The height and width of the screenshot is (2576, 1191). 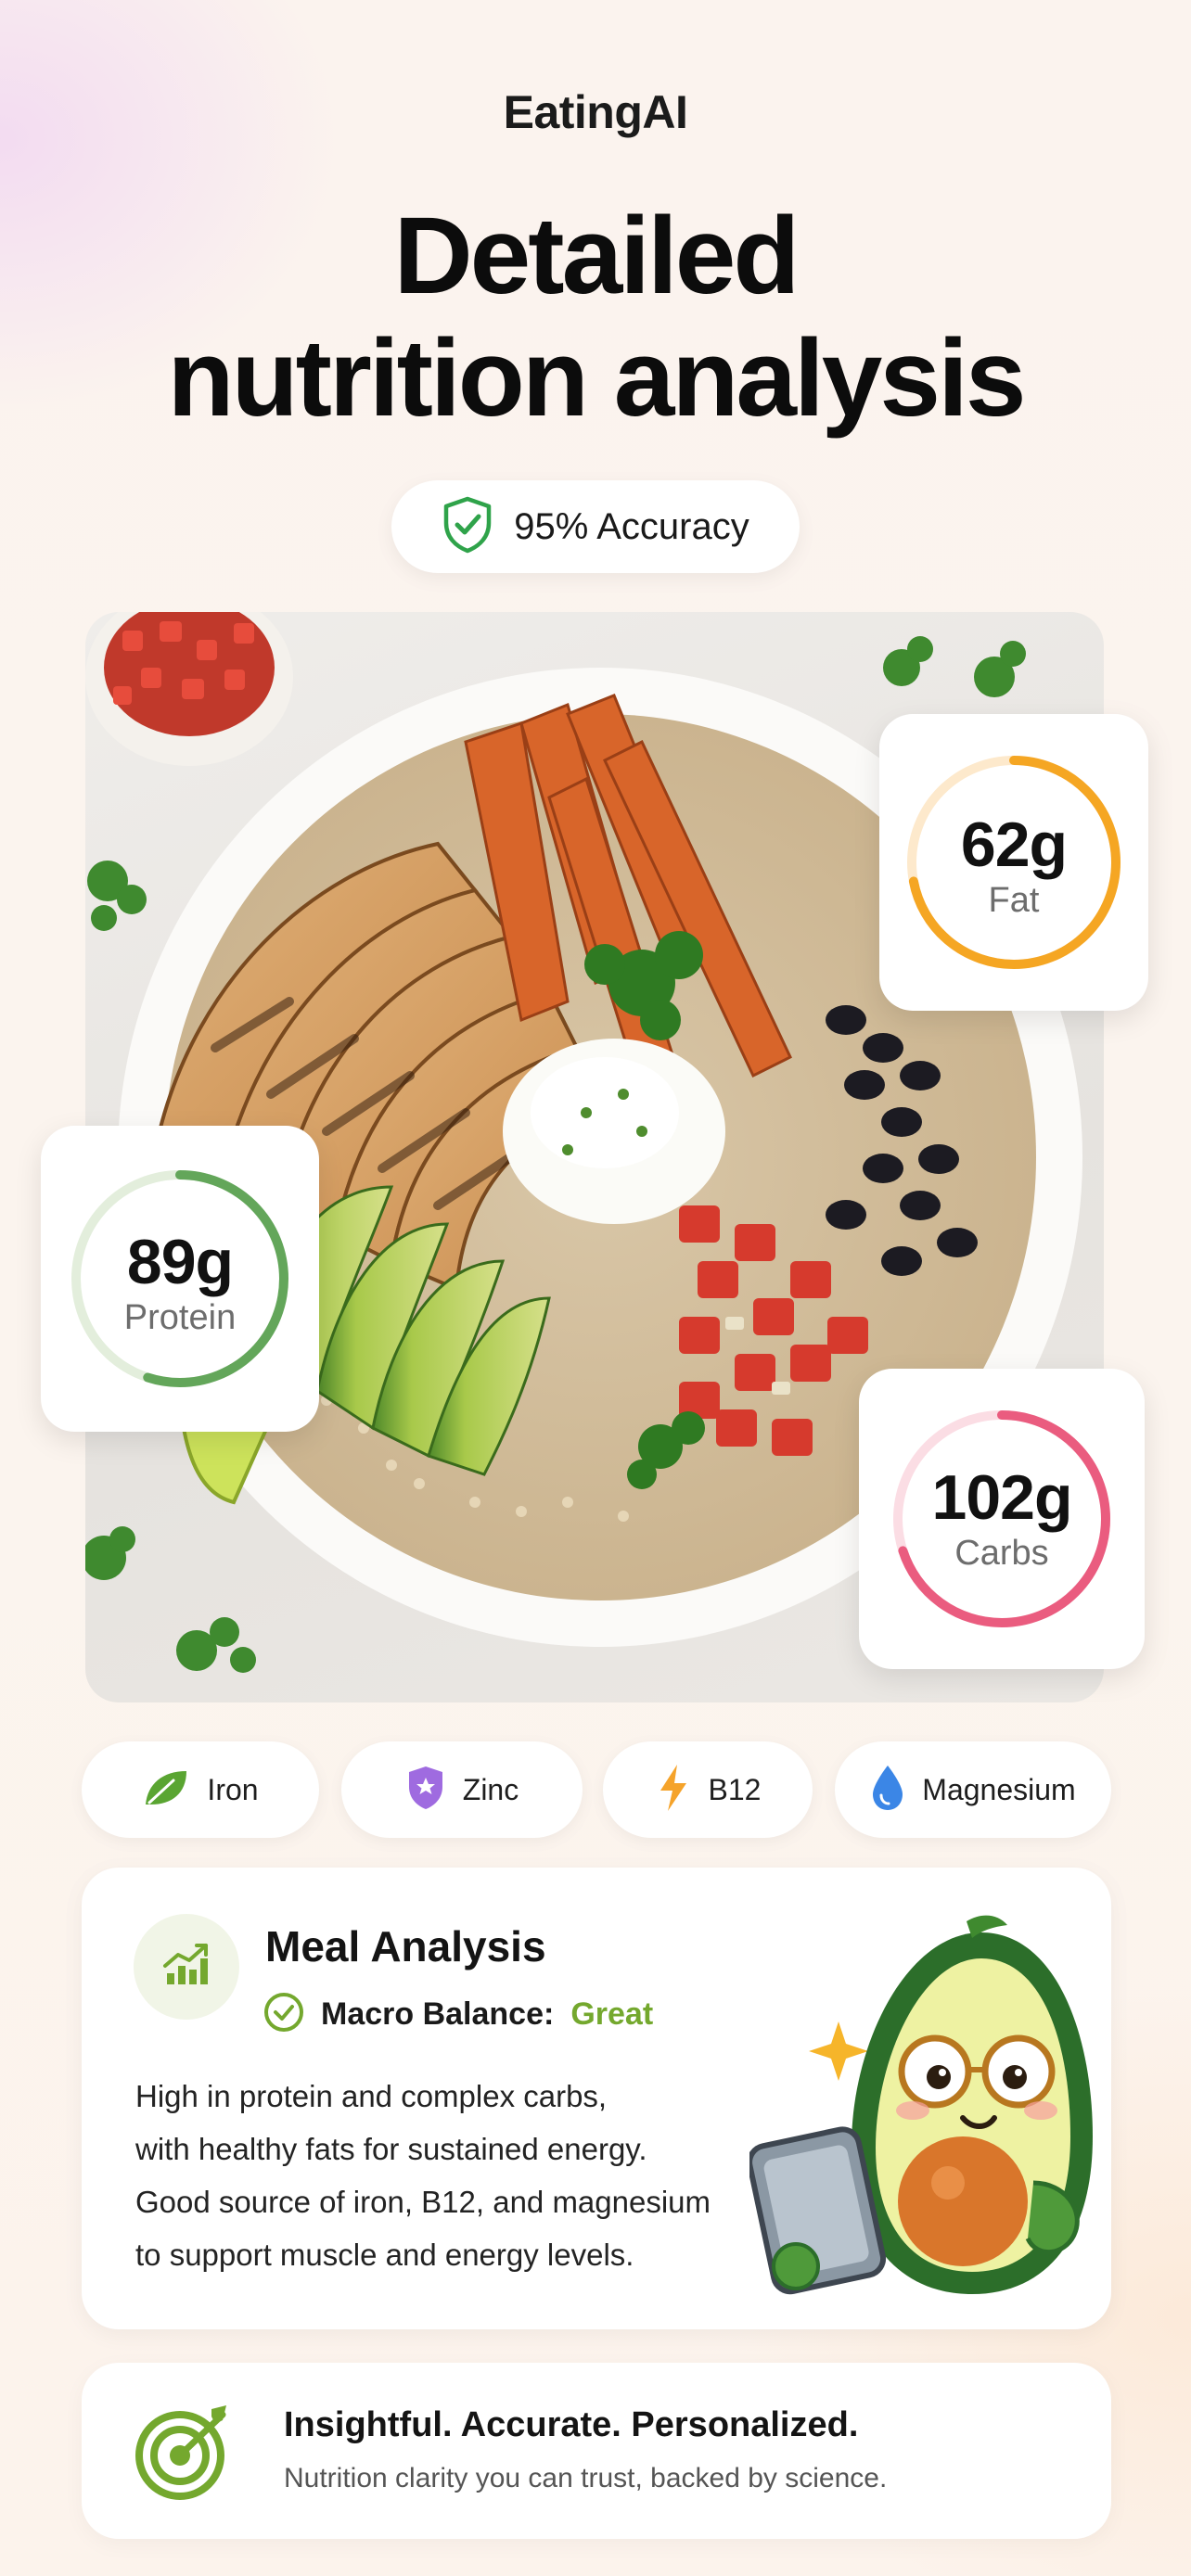 What do you see at coordinates (887, 1791) in the screenshot?
I see `droplet-icon` at bounding box center [887, 1791].